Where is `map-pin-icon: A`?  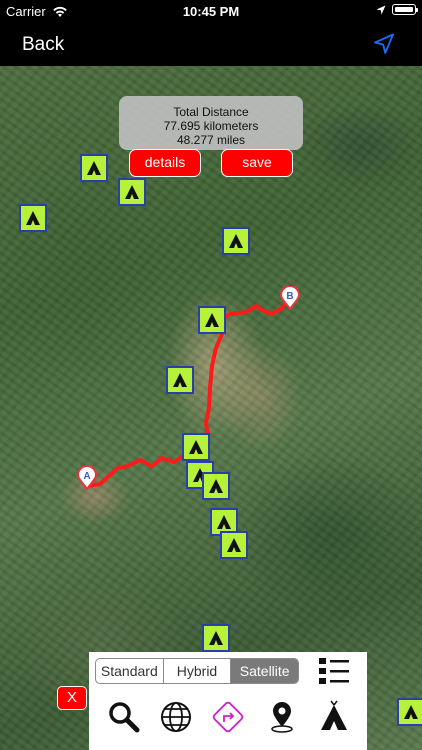
map-pin-icon: A is located at coordinates (87, 478).